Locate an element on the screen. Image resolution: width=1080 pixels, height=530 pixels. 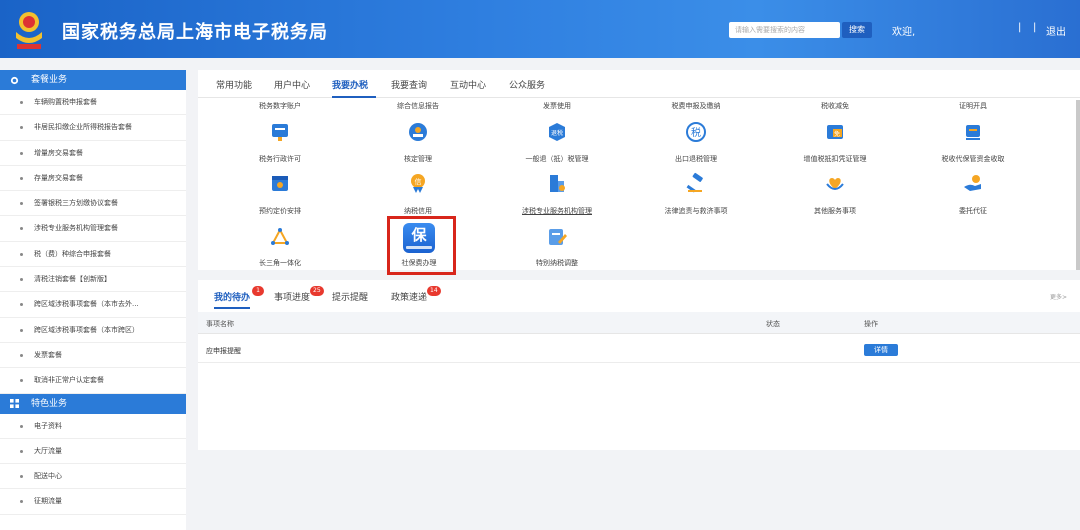
service-item-label: 预约定价安排 is located at coordinates (280, 211).